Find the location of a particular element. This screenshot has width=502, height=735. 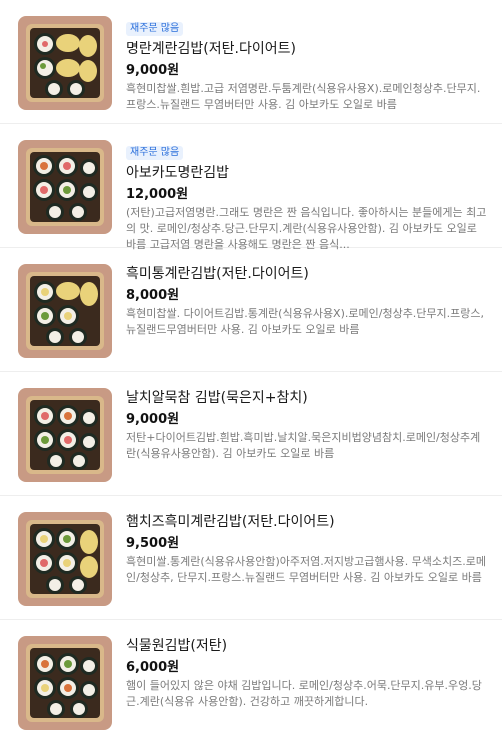

menu-item-name: 날치알묵참 김밥(묵은지+참치) is located at coordinates (217, 398).